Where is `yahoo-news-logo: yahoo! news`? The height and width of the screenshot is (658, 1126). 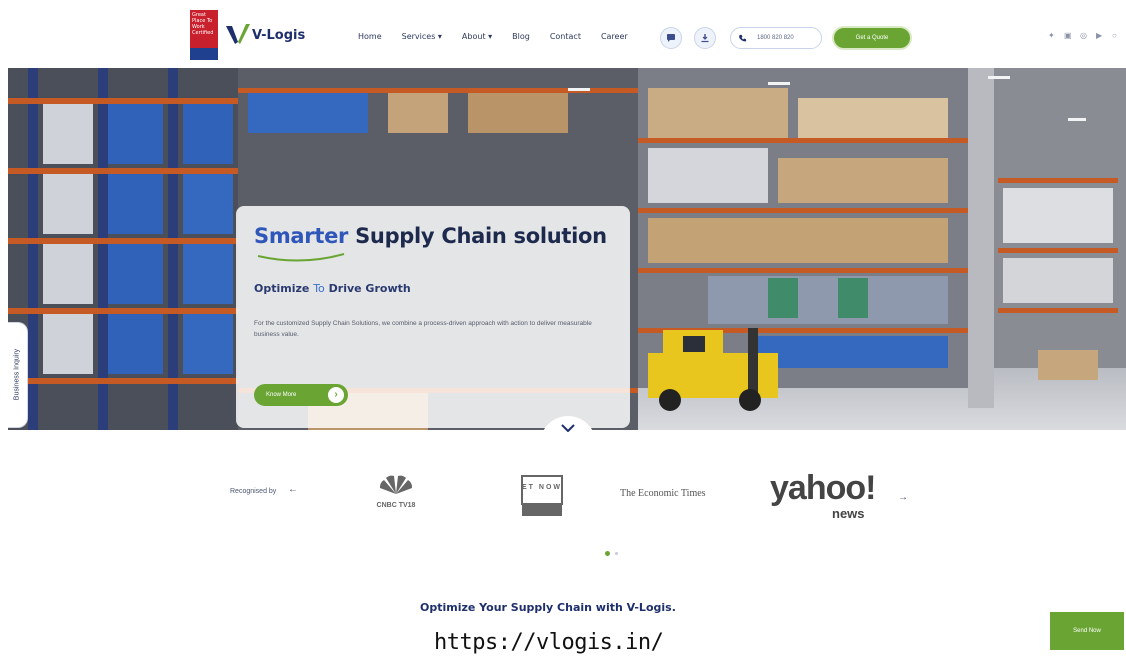 yahoo-news-logo: yahoo! news is located at coordinates (823, 495).